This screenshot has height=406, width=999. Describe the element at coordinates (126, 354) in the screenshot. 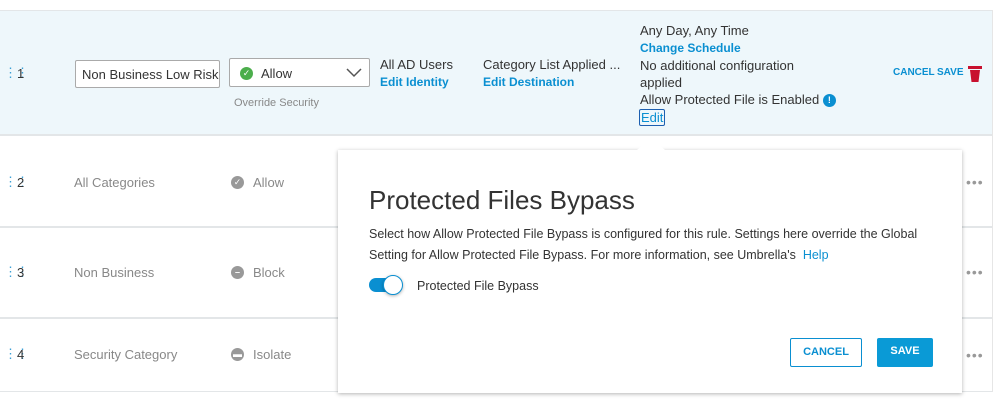

I see `rule-name: Security Category` at that location.